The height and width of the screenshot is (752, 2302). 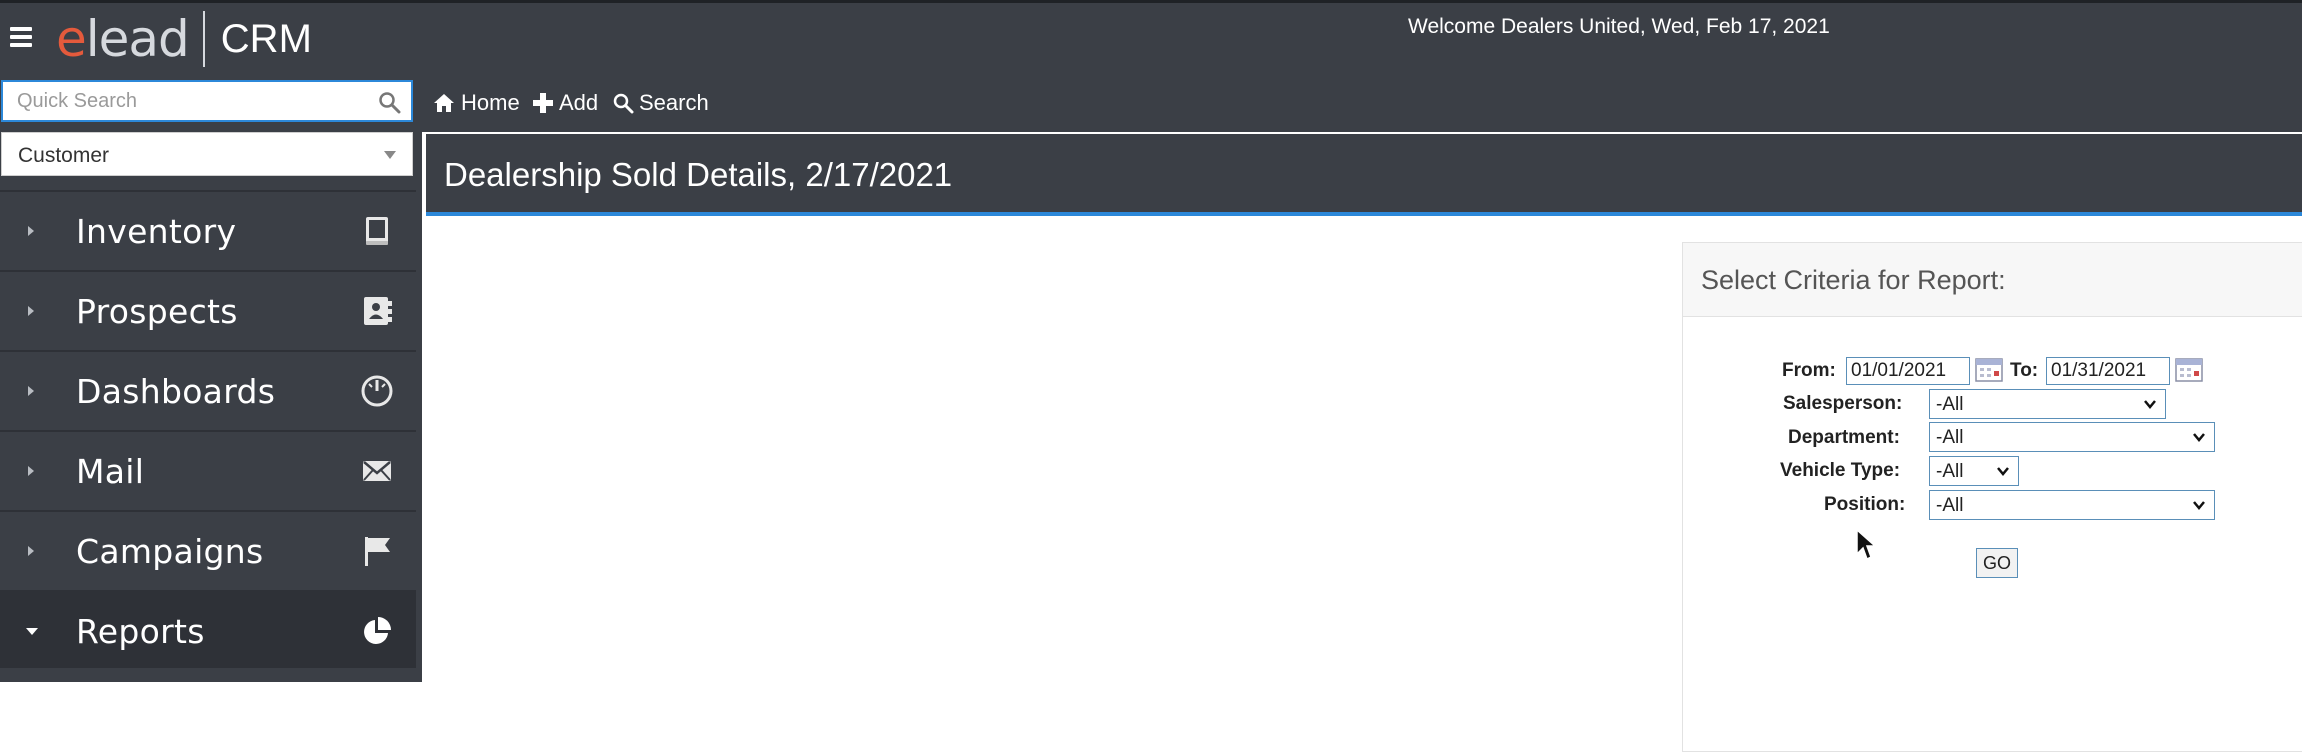 I want to click on position-select: -All, so click(x=2072, y=505).